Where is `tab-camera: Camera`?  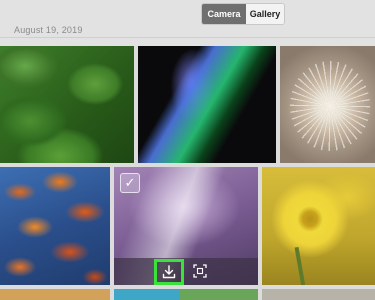 tab-camera: Camera is located at coordinates (224, 14).